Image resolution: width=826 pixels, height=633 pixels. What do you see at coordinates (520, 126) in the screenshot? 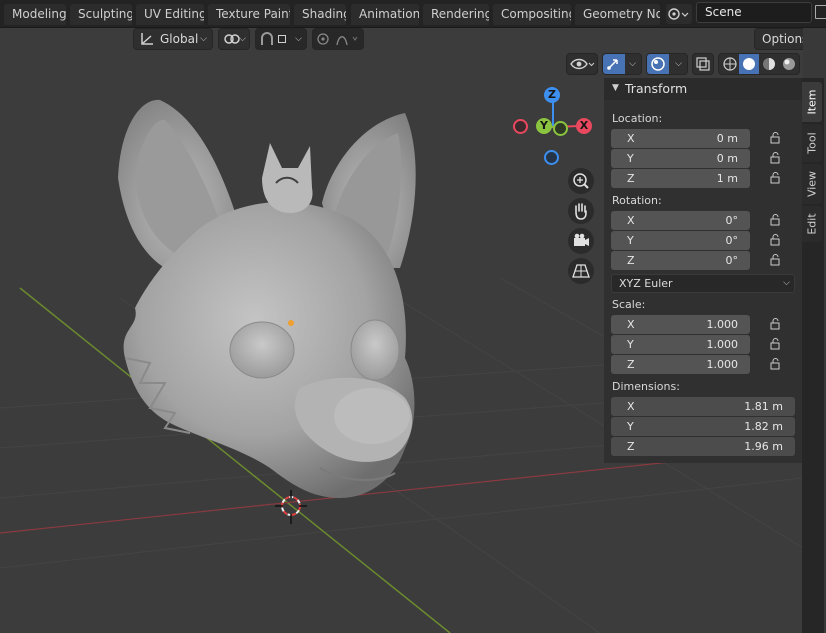
I see `gizmo-neg-x-axis` at bounding box center [520, 126].